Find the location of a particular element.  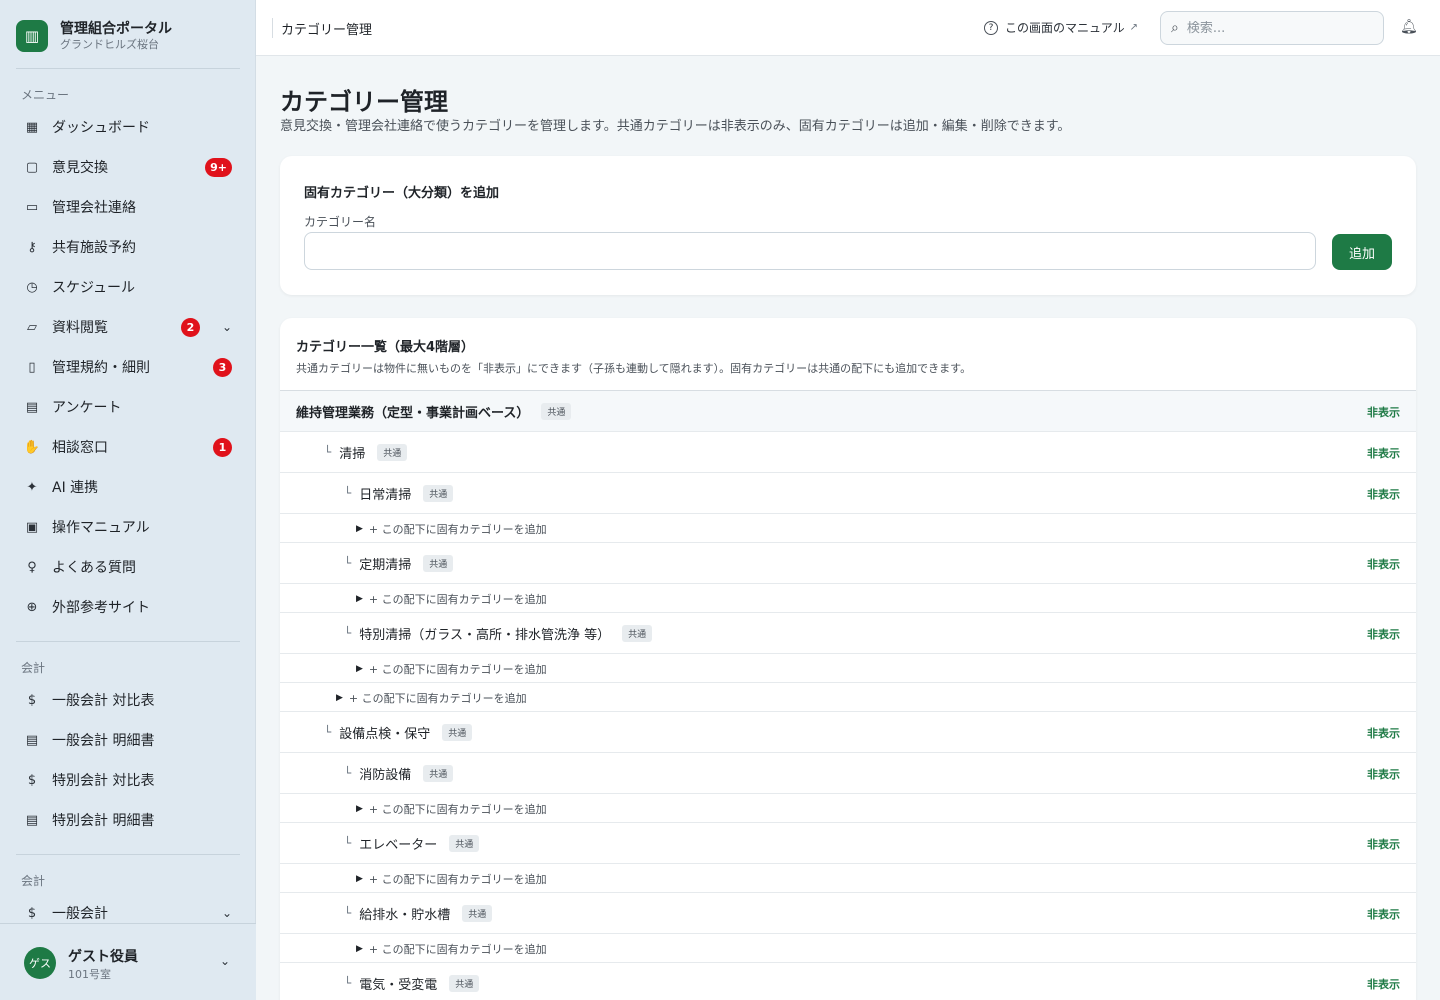

sidebar-item-11: ▣ 操作マニュアル is located at coordinates (128, 527).